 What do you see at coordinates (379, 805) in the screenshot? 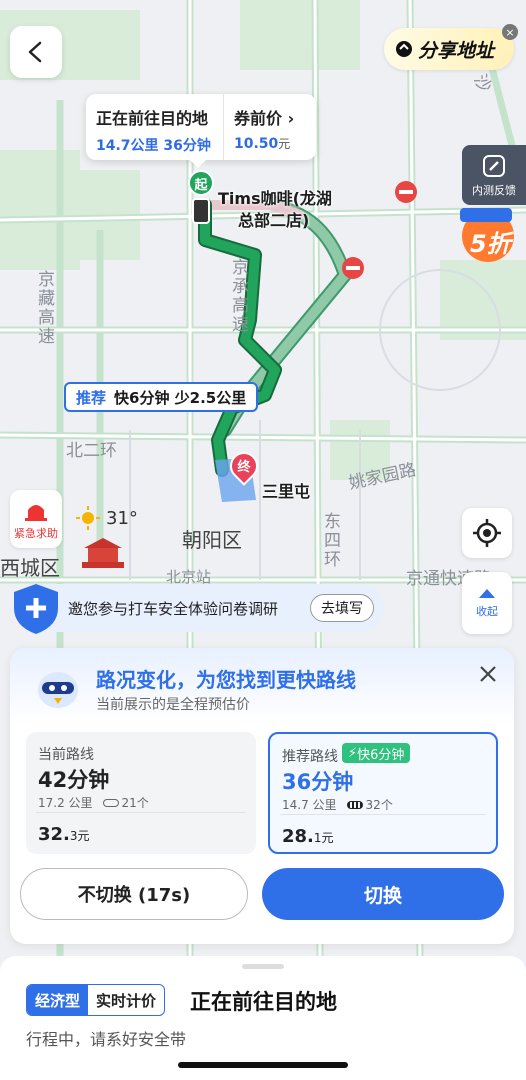
I see `recommended-route-lights: 32个` at bounding box center [379, 805].